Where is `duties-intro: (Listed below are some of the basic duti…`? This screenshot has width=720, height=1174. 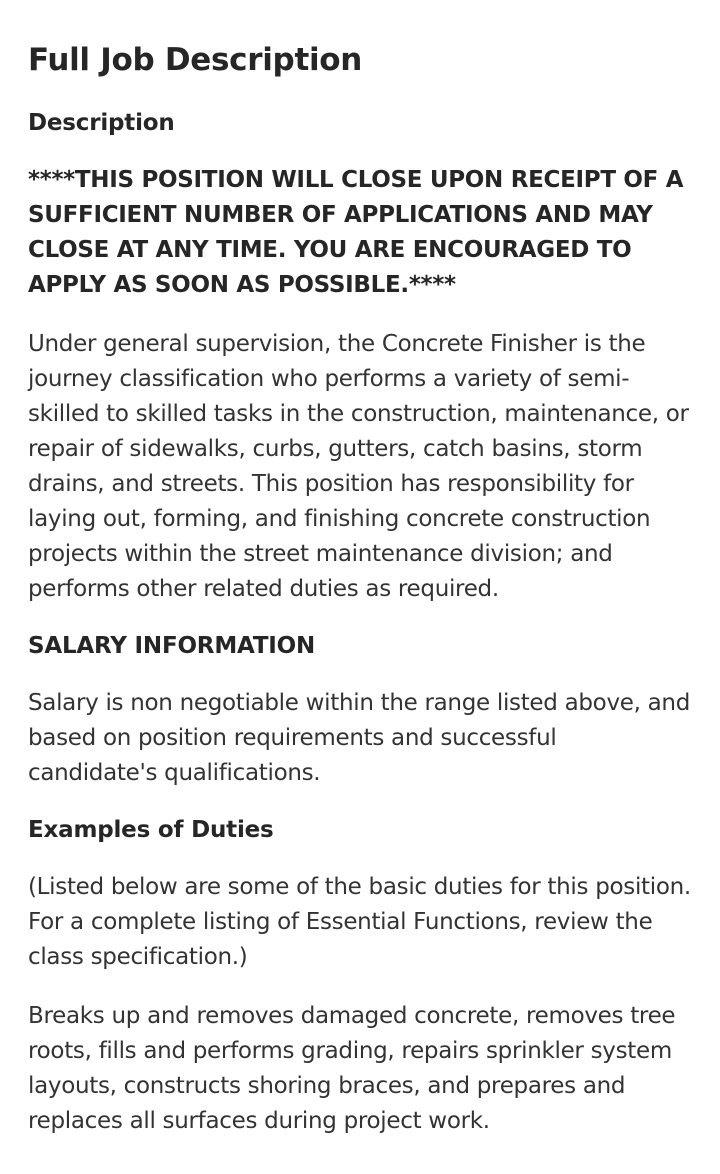
duties-intro: (Listed below are some of the basic duti… is located at coordinates (359, 922).